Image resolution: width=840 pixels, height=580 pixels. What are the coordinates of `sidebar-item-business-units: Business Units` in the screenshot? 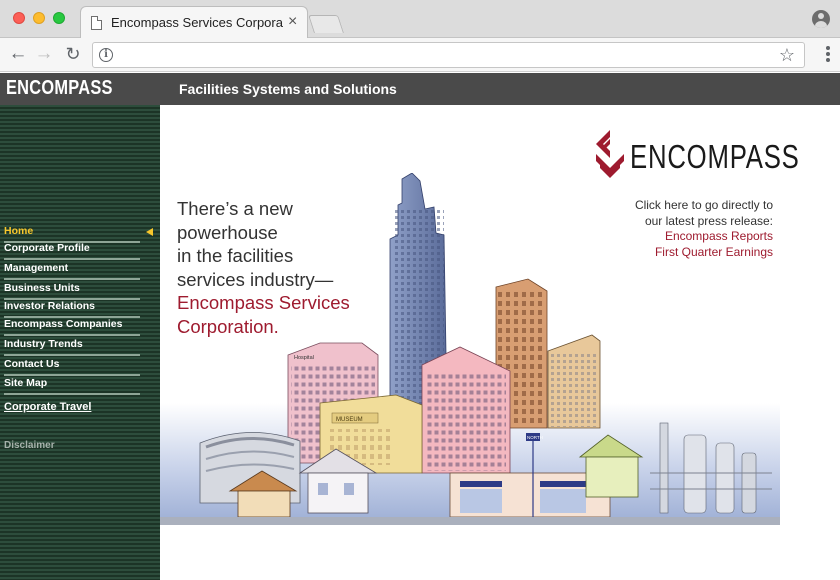 It's located at (72, 292).